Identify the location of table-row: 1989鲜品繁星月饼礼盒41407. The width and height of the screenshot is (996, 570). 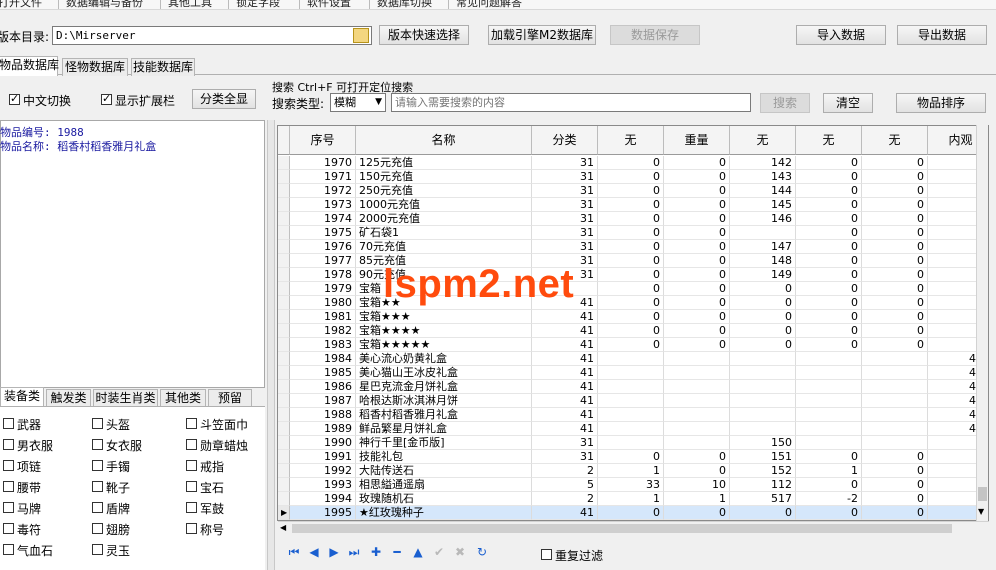
(633, 429).